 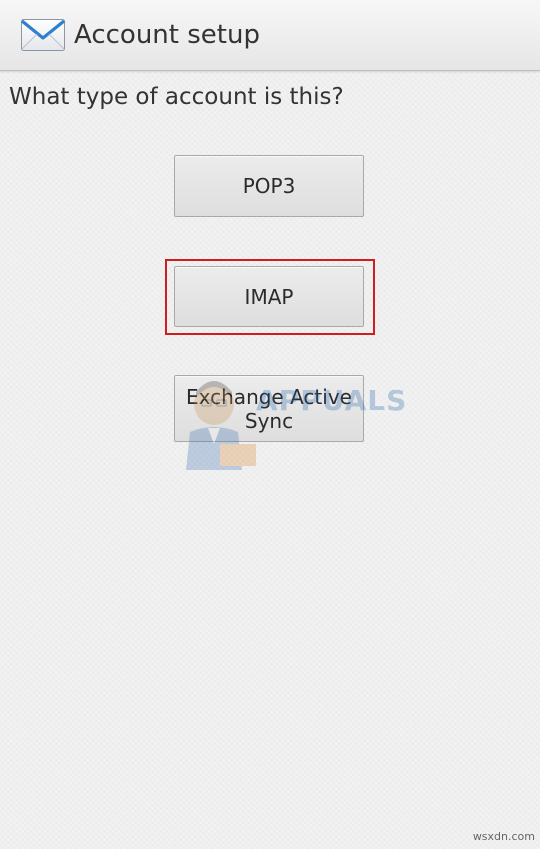 I want to click on pop3-button: POP3, so click(x=269, y=186).